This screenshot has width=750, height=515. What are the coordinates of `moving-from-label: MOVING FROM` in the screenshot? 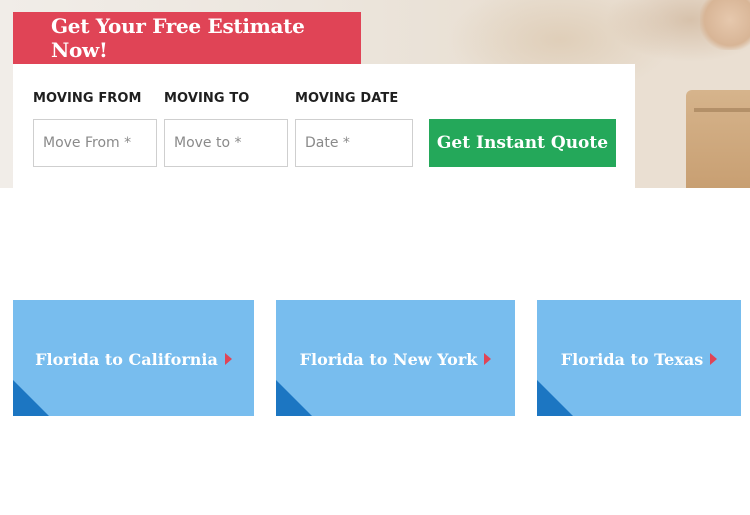 It's located at (87, 98).